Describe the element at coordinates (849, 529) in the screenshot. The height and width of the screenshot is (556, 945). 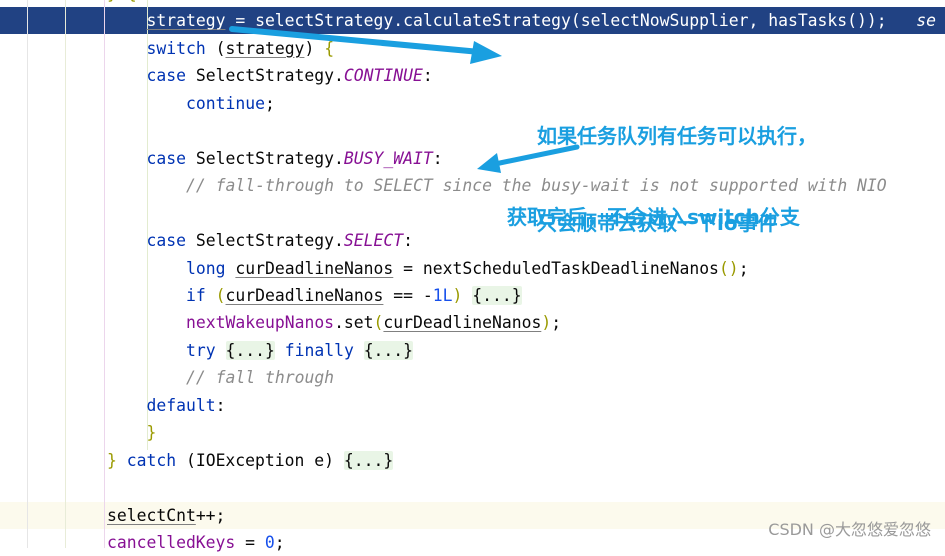
I see `watermark: CSDN @大忽悠爱忽悠` at that location.